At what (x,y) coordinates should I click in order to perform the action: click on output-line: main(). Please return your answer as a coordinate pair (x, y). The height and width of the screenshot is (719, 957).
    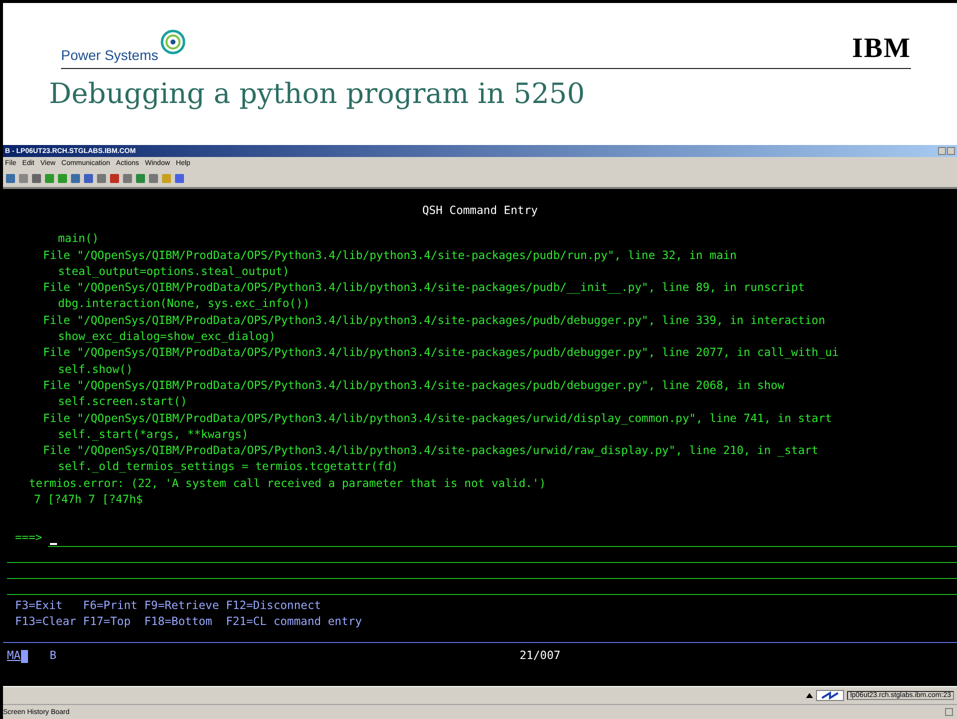
    Looking at the image, I should click on (78, 239).